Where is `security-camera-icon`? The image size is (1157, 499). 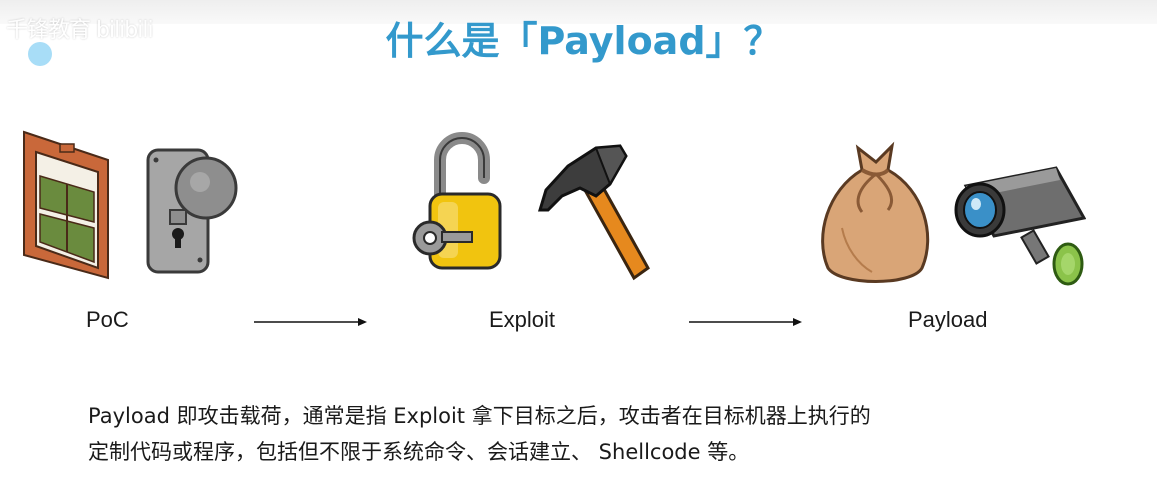
security-camera-icon is located at coordinates (1020, 226).